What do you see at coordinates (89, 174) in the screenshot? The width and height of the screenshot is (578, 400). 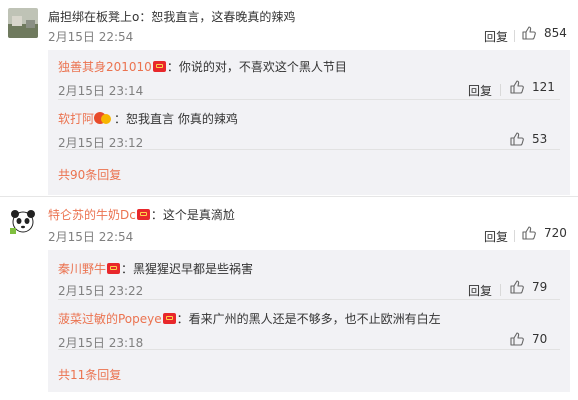 I see `more-replies-link: 共90条回复` at bounding box center [89, 174].